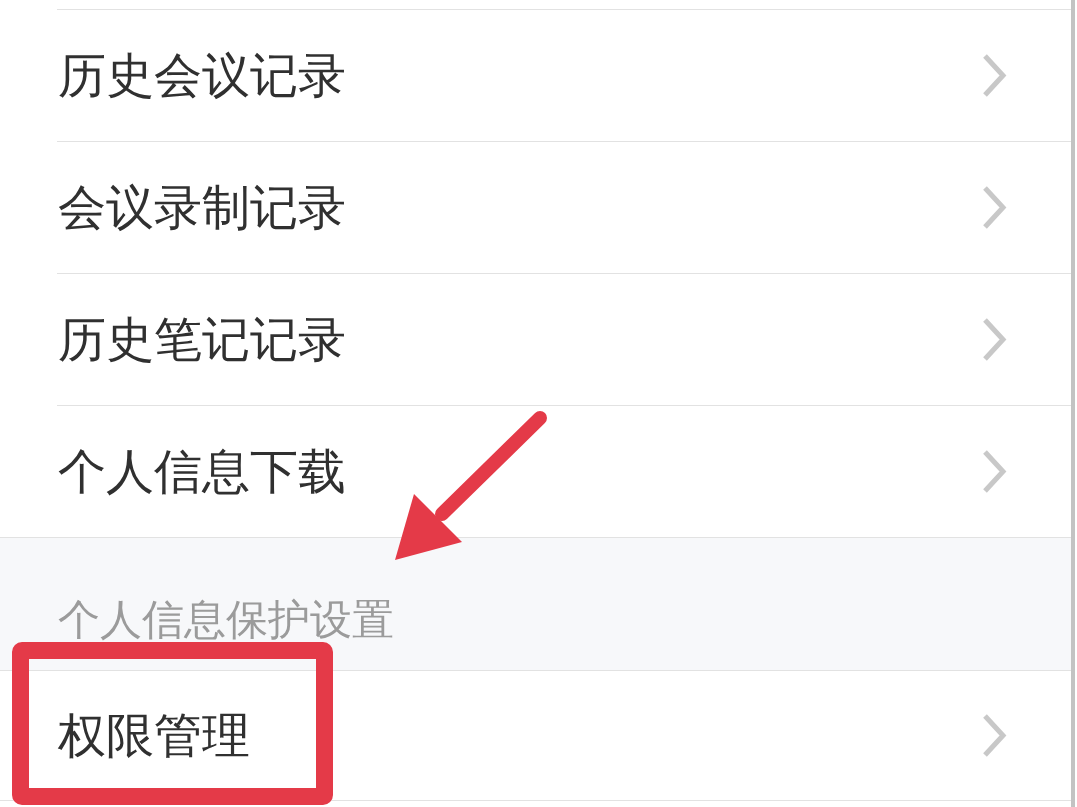 The height and width of the screenshot is (807, 1077). I want to click on section-title: 个人信息保护设置, so click(226, 620).